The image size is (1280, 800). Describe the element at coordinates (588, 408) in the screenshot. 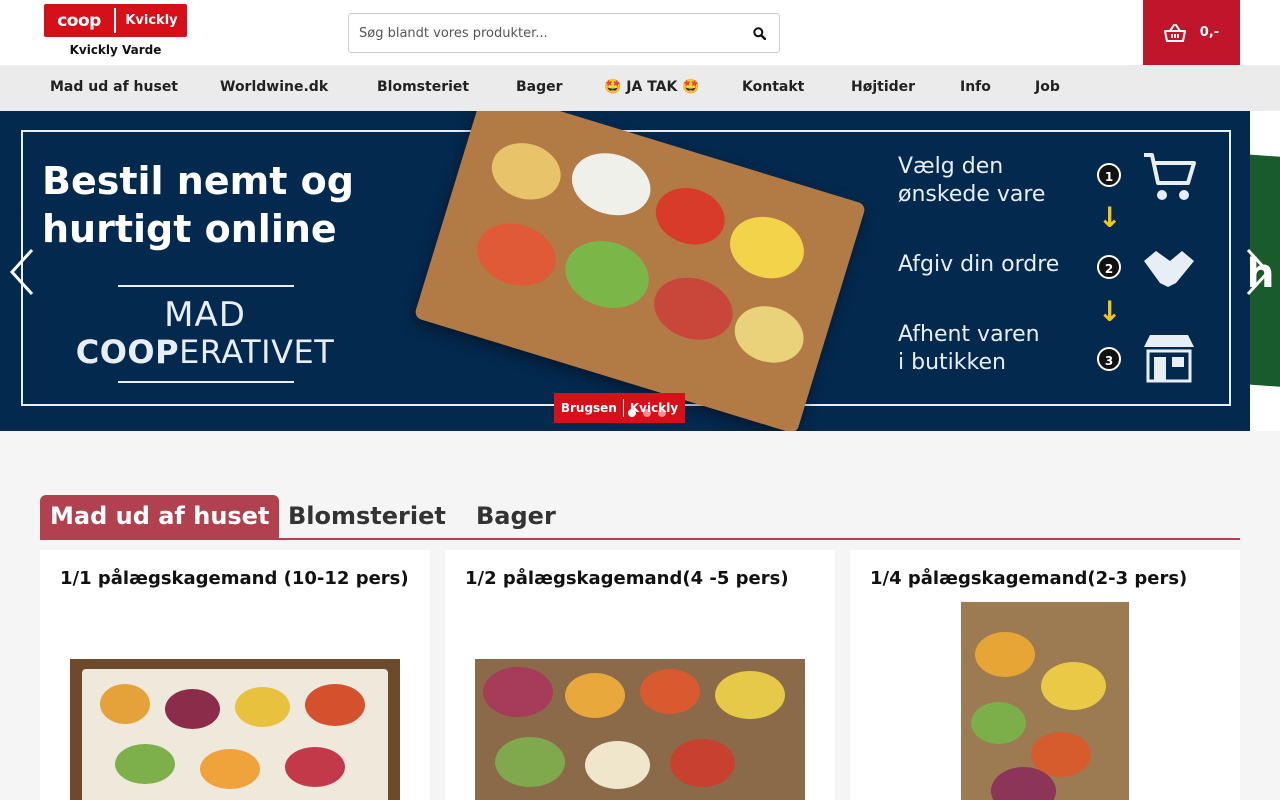

I see `badge-brugsen-text: Brugsen` at that location.